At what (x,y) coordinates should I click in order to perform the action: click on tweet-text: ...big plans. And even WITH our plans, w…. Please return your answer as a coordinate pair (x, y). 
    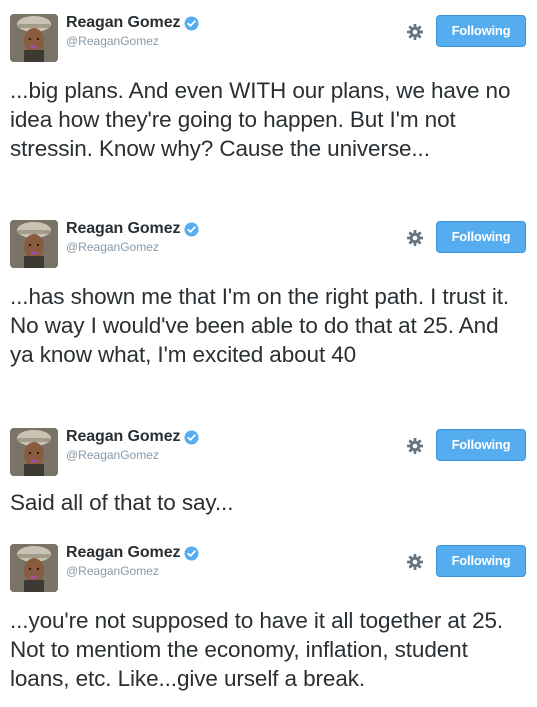
    Looking at the image, I should click on (260, 119).